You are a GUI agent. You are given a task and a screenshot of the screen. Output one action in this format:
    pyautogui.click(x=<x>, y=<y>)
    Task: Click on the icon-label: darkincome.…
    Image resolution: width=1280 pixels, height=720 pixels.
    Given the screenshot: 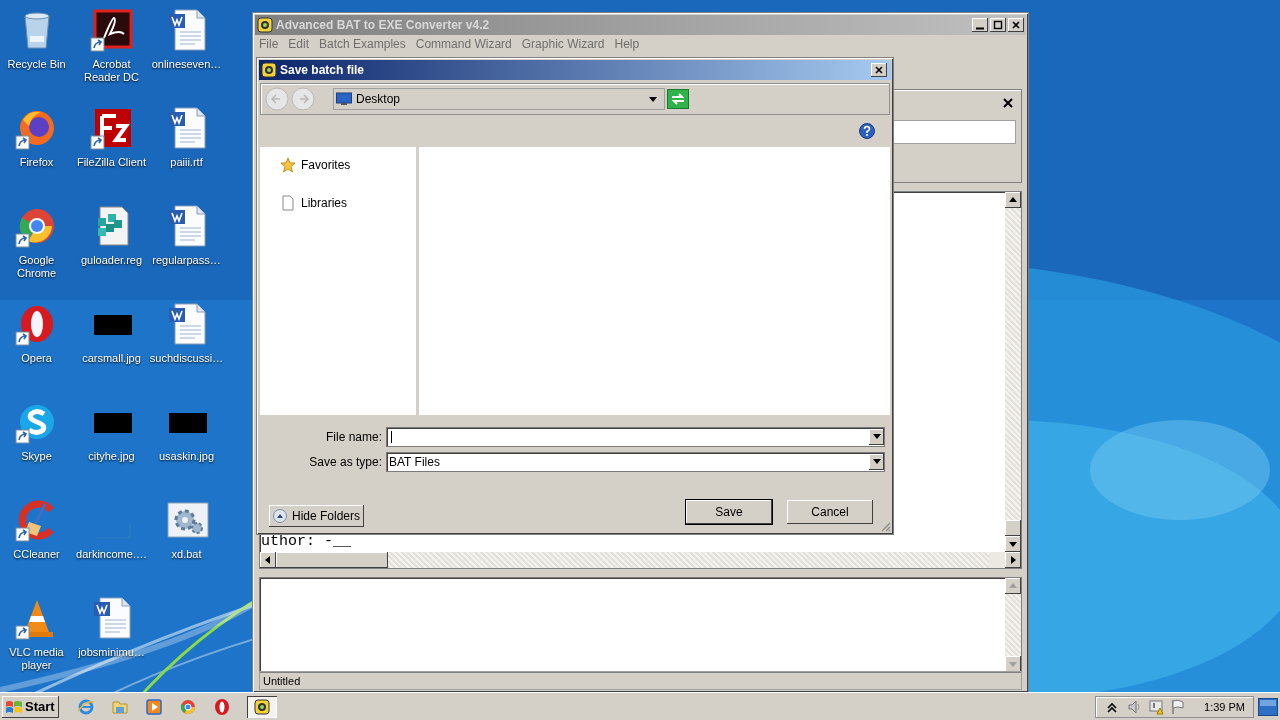 What is the action you would take?
    pyautogui.click(x=111, y=554)
    